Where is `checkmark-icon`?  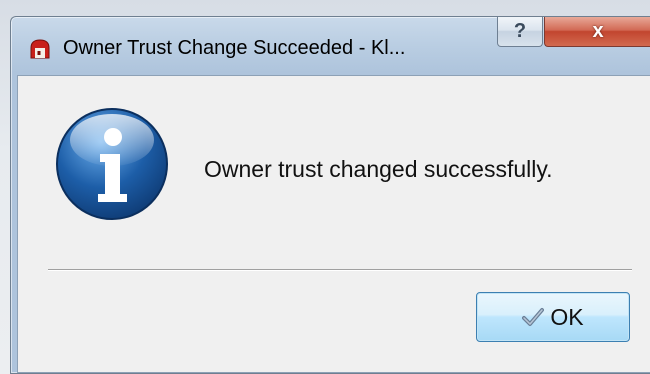 checkmark-icon is located at coordinates (533, 317).